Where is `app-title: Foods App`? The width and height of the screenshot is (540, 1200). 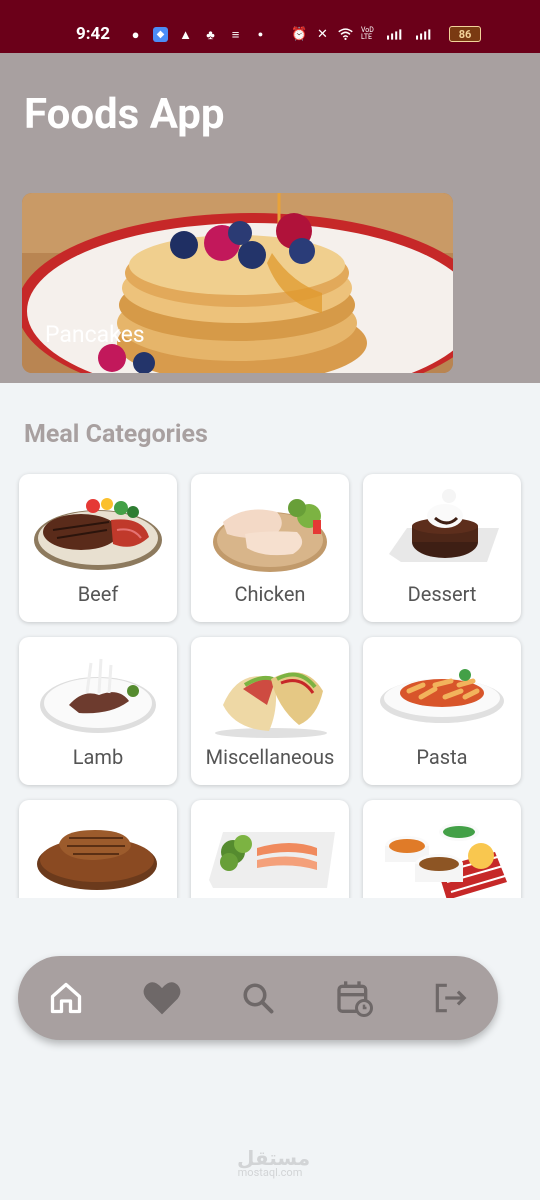 app-title: Foods App is located at coordinates (124, 114).